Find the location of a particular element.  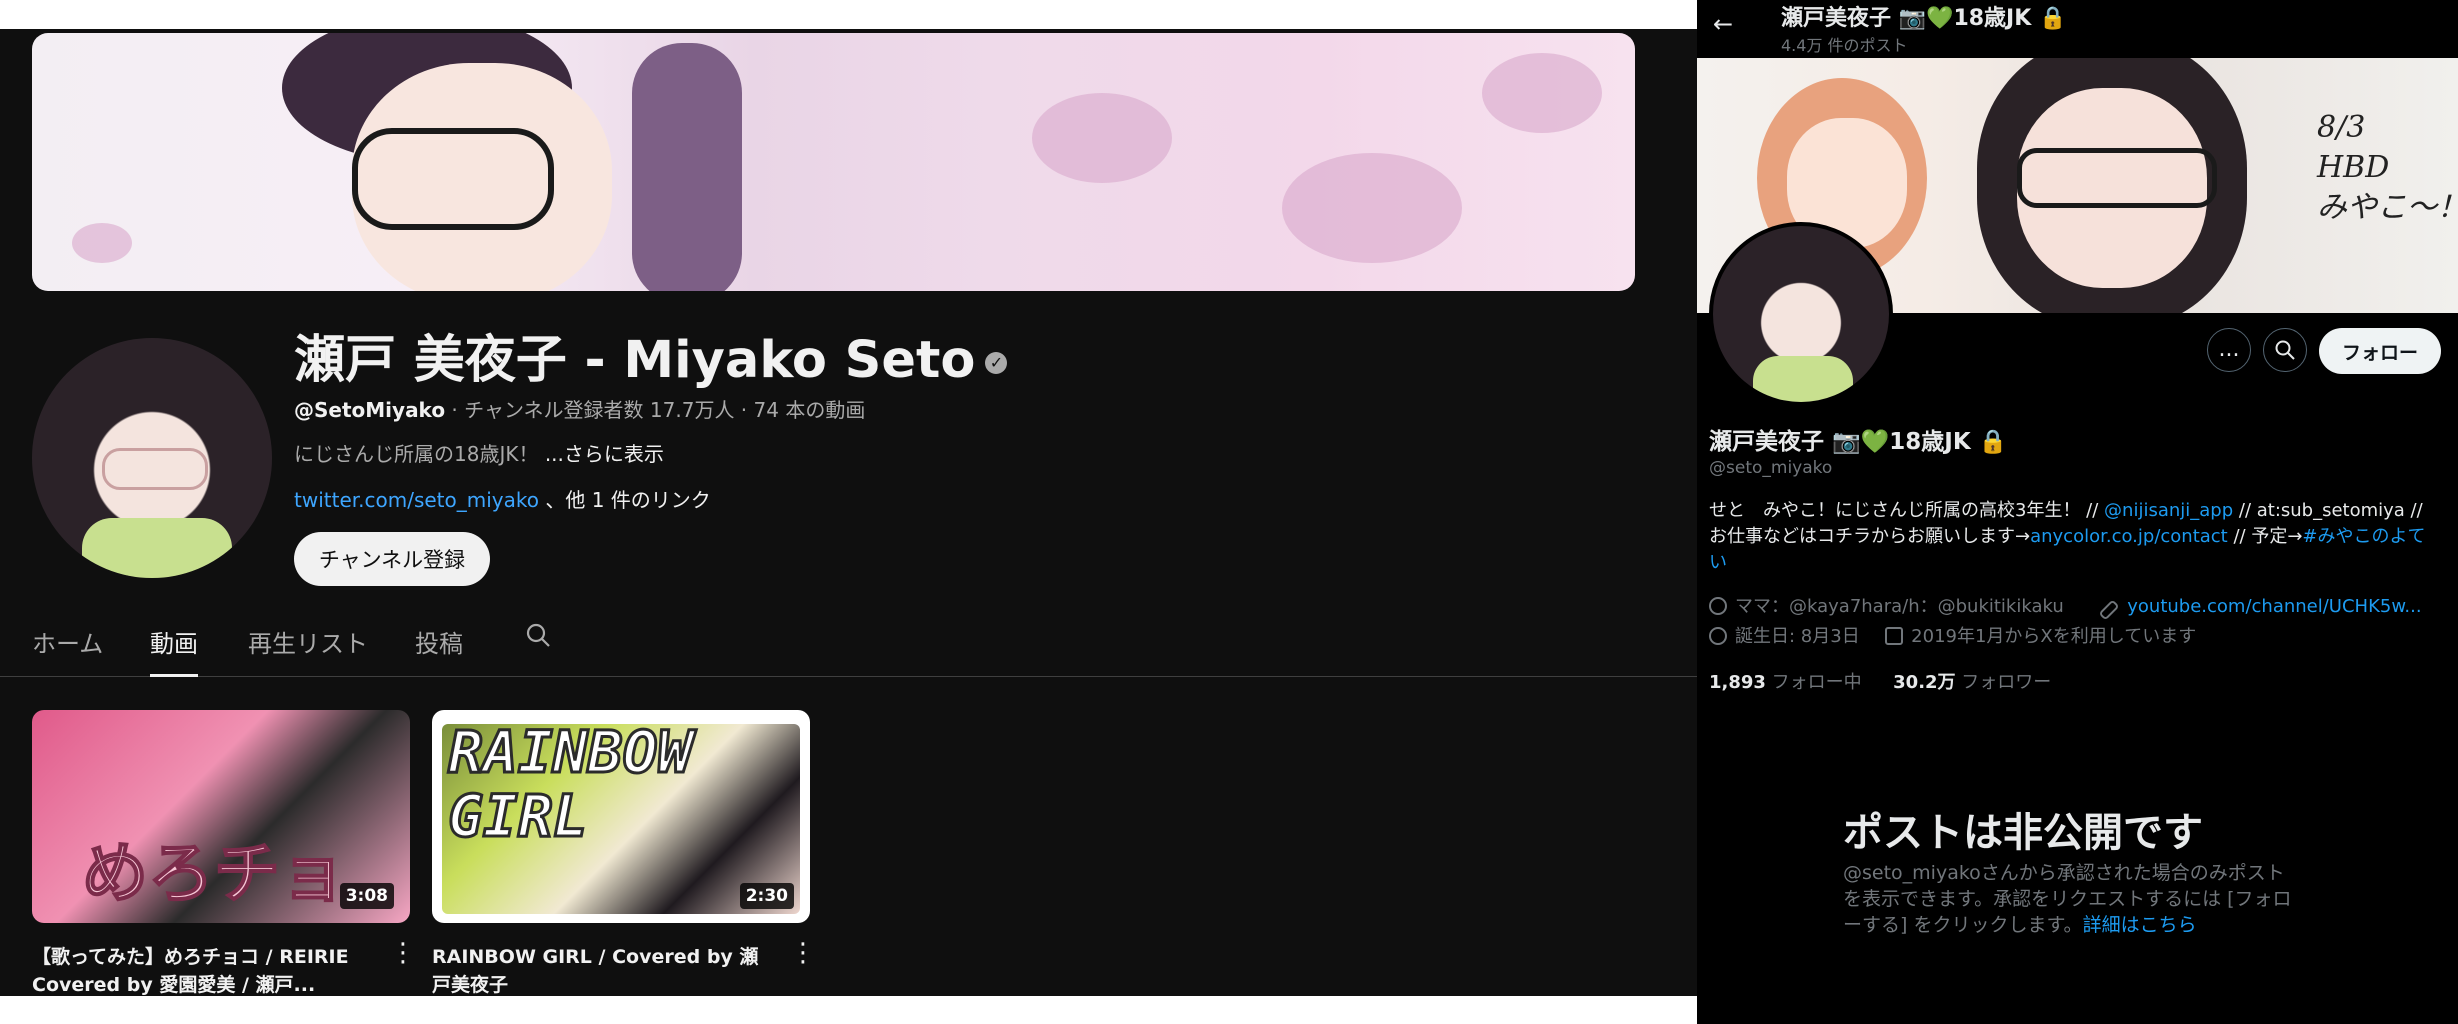

back-arrow-icon: ← is located at coordinates (1723, 24).